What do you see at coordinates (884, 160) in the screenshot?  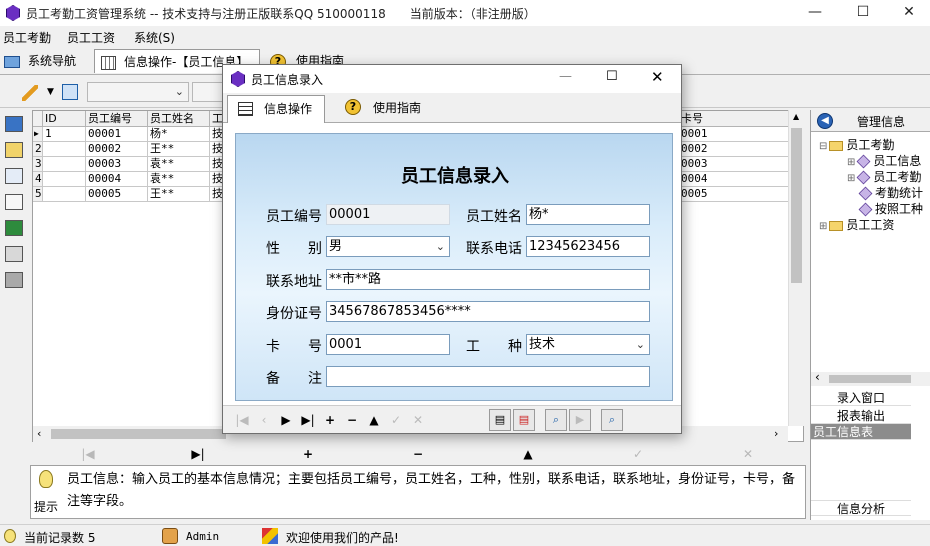 I see `tree-item: ⊞ 员工信息` at bounding box center [884, 160].